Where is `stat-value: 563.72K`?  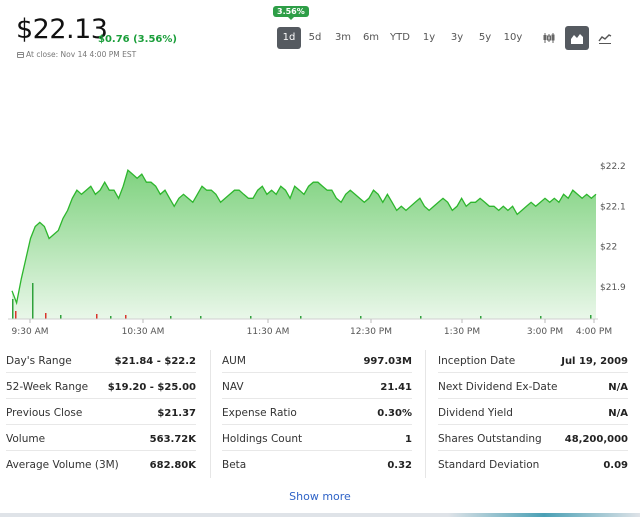 stat-value: 563.72K is located at coordinates (172, 439).